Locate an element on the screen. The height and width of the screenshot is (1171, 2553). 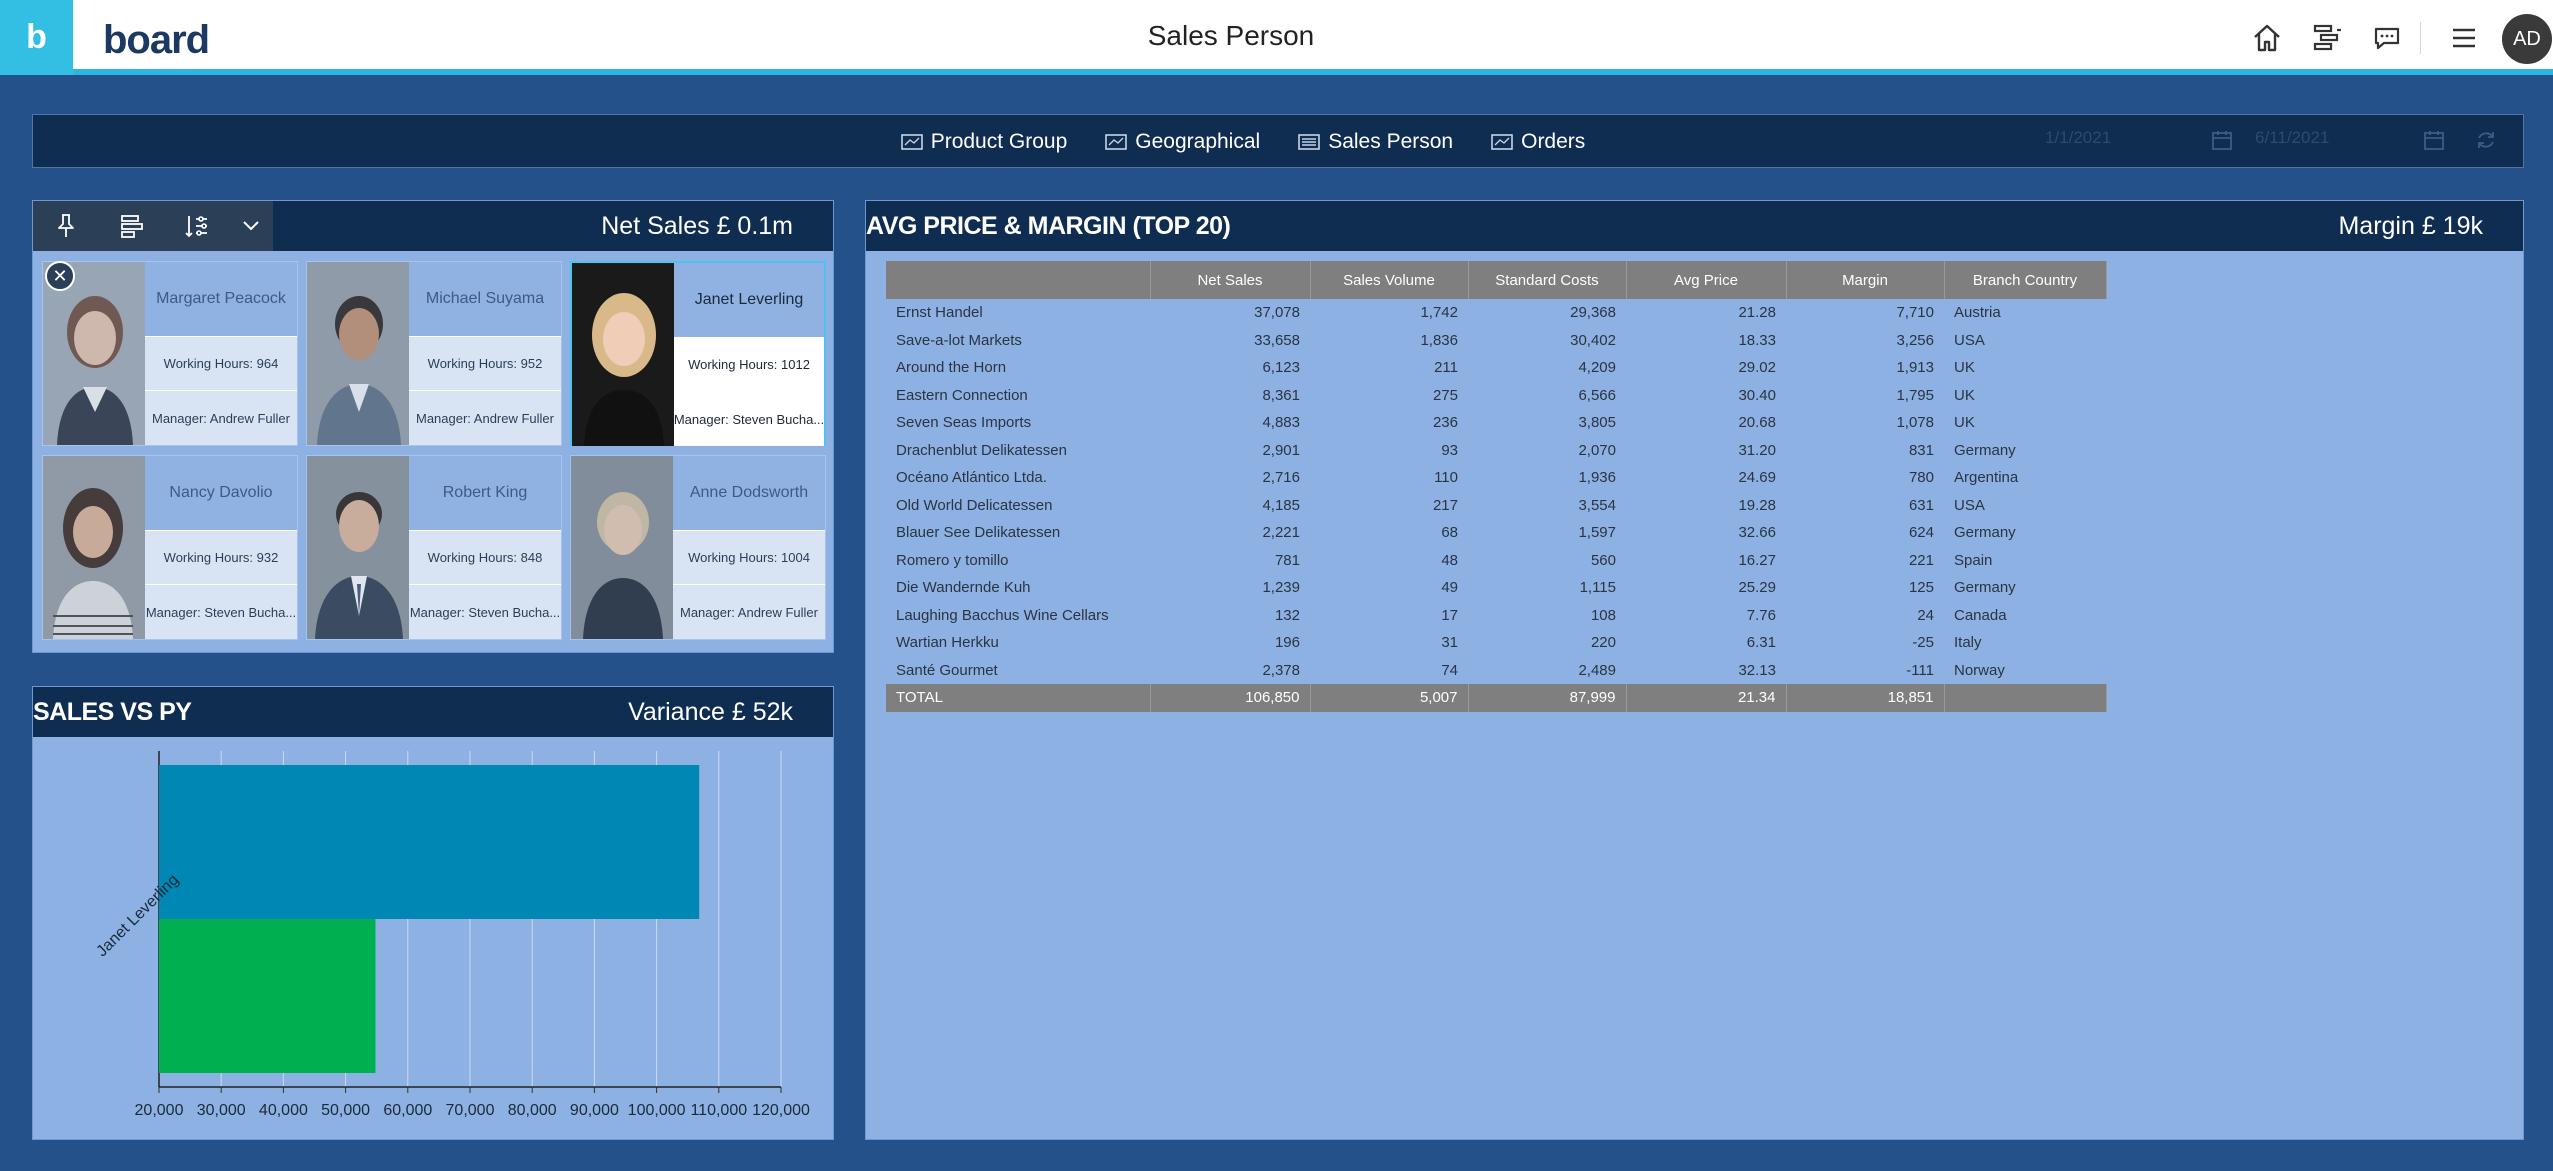
table-cell: 8,361 is located at coordinates (1281, 395).